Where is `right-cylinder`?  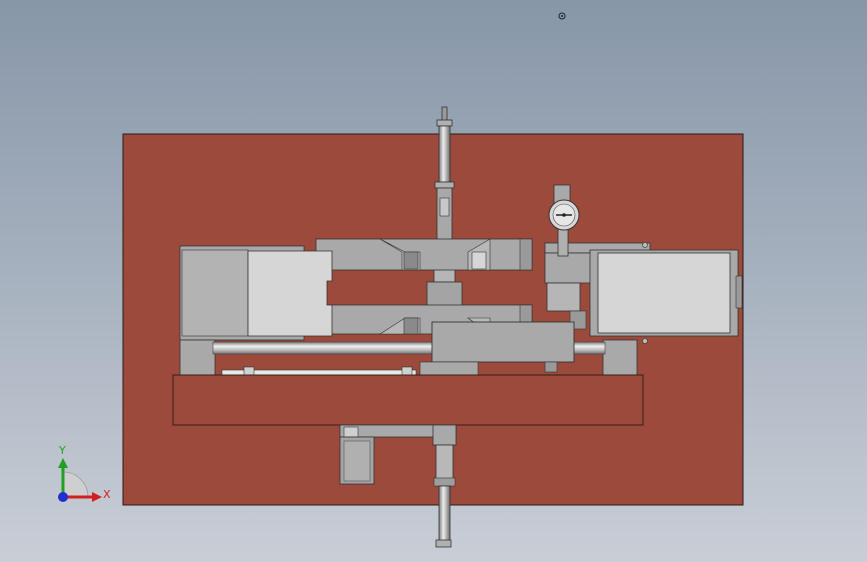 right-cylinder is located at coordinates (643, 293).